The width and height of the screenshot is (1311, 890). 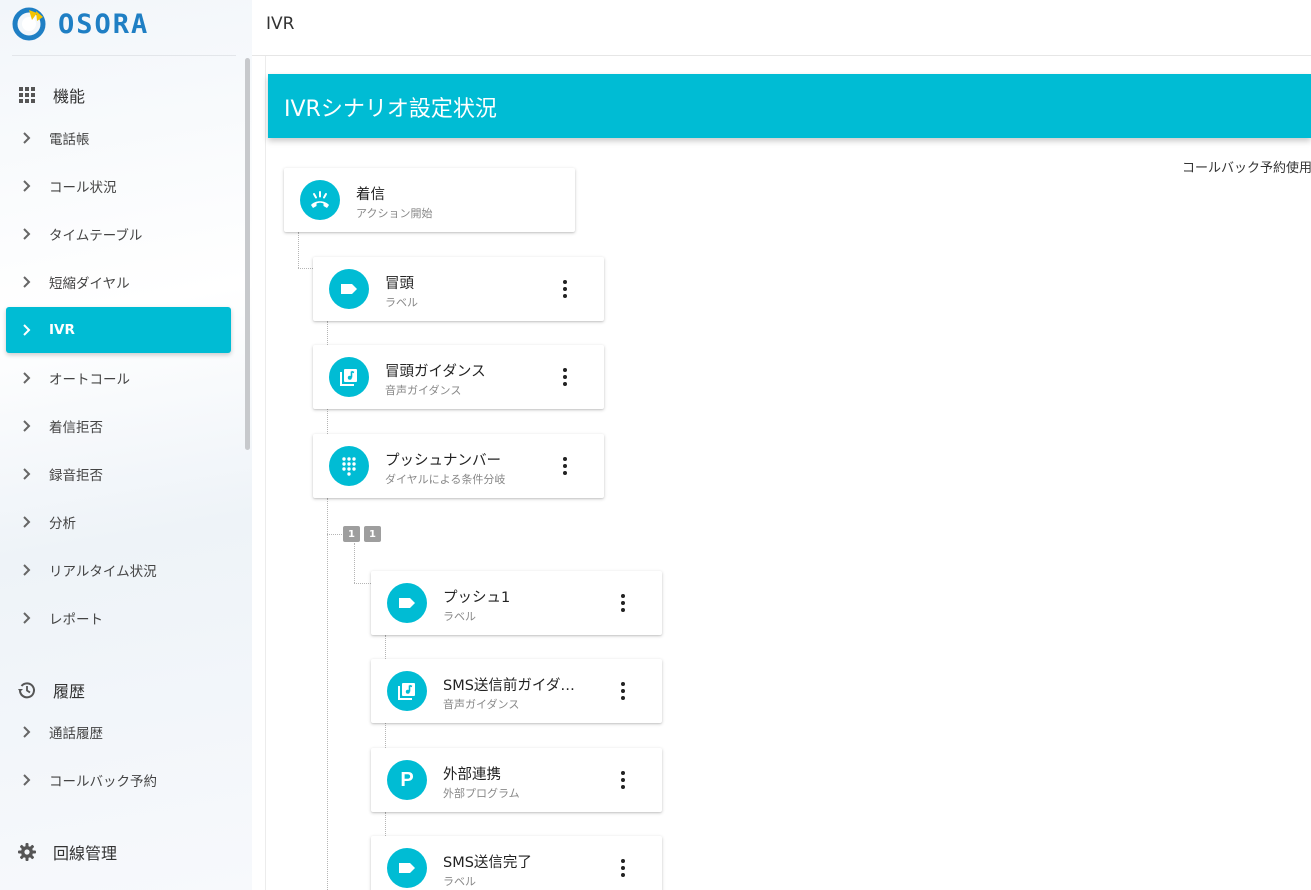 What do you see at coordinates (118, 522) in the screenshot?
I see `sidebar-item-analysis: 分析` at bounding box center [118, 522].